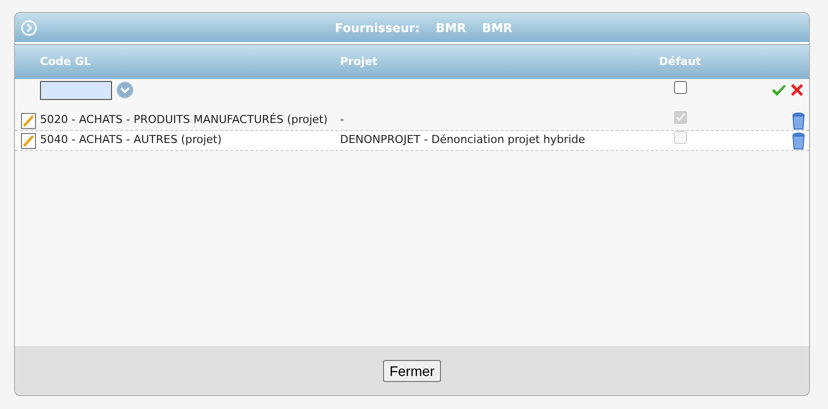  Describe the element at coordinates (184, 120) in the screenshot. I see `code-gl-cell-text: 5020 - ACHATS - PRODUITS MANUFACTURÉS (projet)` at that location.